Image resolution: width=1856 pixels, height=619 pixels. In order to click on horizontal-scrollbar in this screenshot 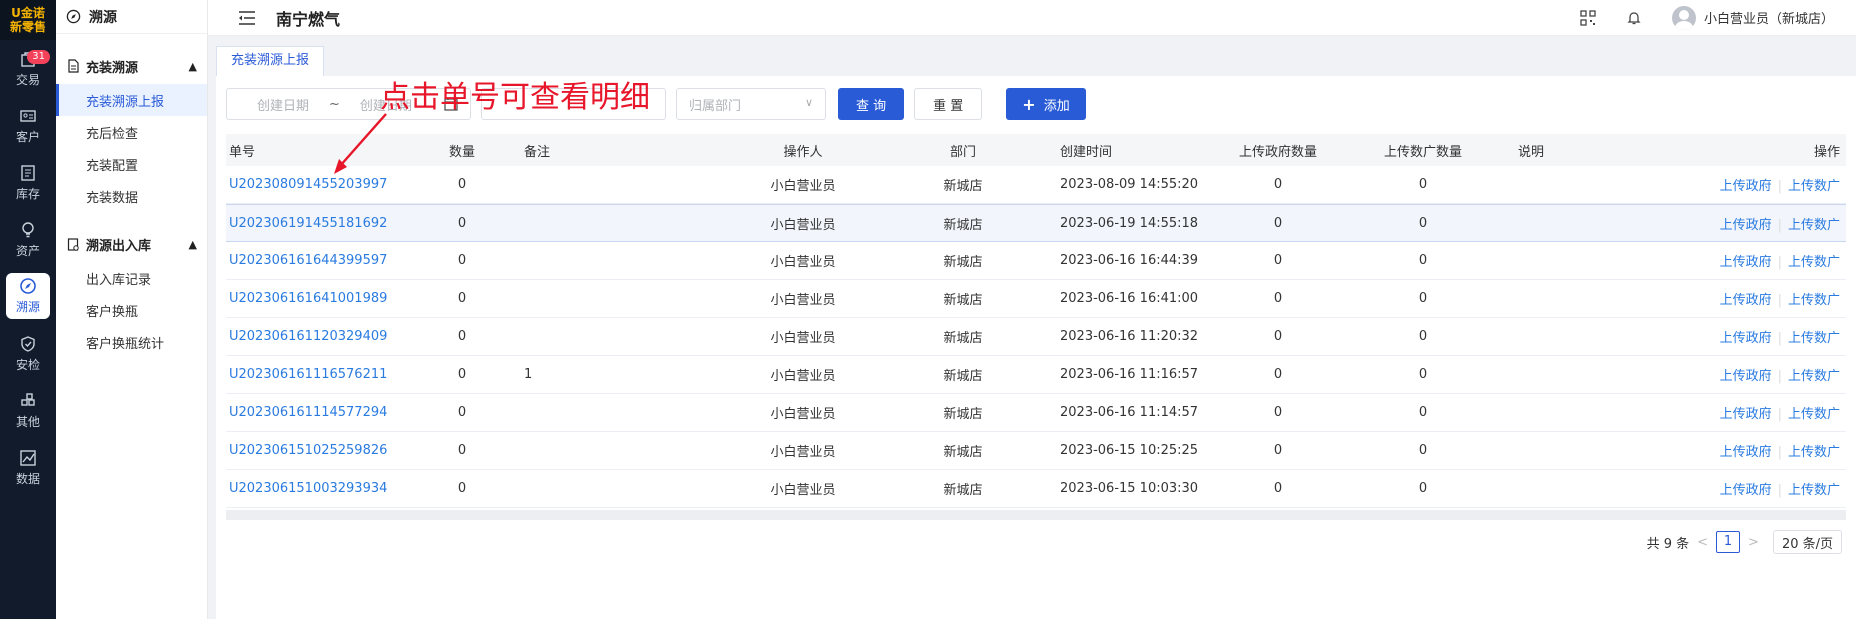, I will do `click(1036, 515)`.